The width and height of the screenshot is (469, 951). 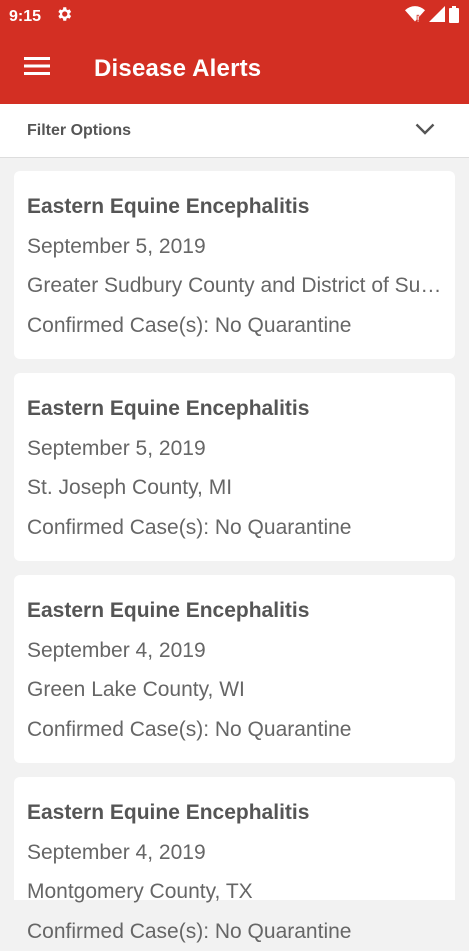 I want to click on status-time: 9:15, so click(x=25, y=17).